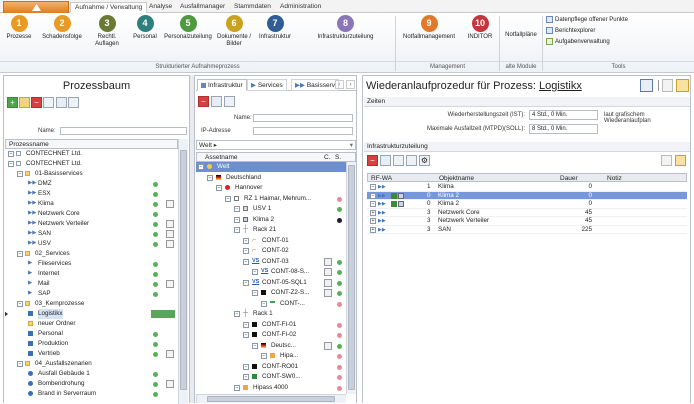 The width and height of the screenshot is (694, 404). Describe the element at coordinates (222, 85) in the screenshot. I see `tab-infrastruktur: Infrastruktur` at that location.